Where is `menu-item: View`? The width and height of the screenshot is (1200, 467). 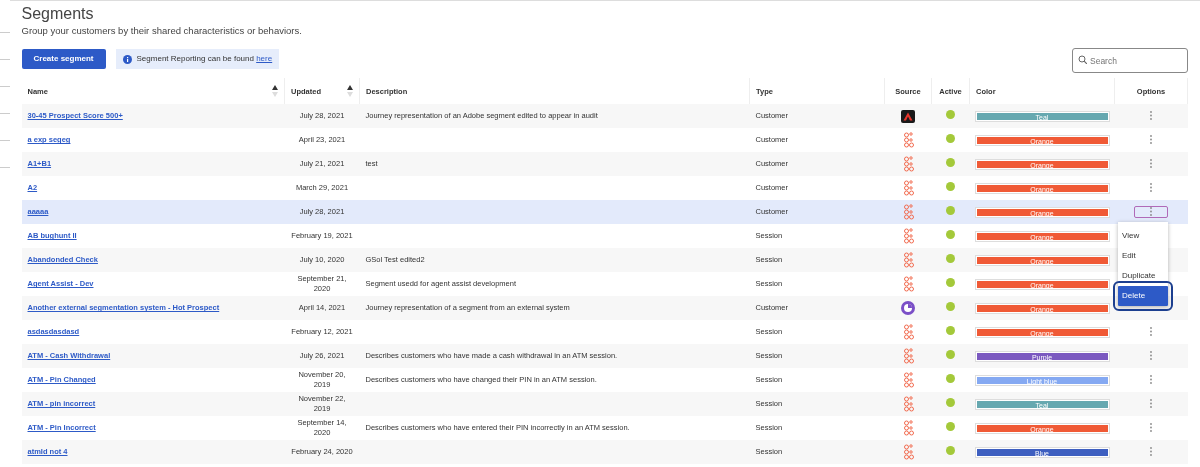
menu-item: View is located at coordinates (1143, 235).